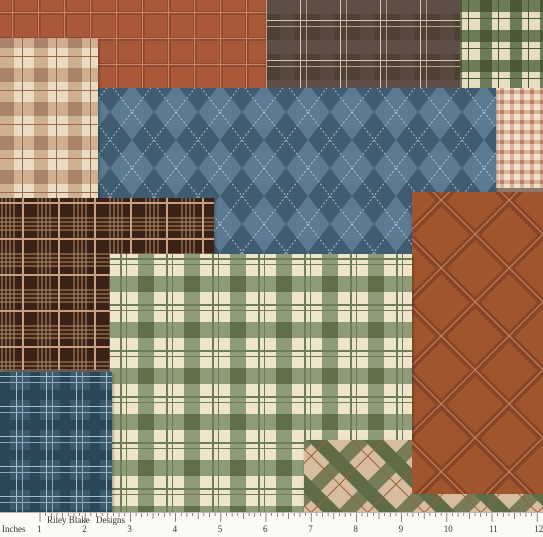 The height and width of the screenshot is (537, 543). Describe the element at coordinates (538, 529) in the screenshot. I see `ruler-number: 12` at that location.